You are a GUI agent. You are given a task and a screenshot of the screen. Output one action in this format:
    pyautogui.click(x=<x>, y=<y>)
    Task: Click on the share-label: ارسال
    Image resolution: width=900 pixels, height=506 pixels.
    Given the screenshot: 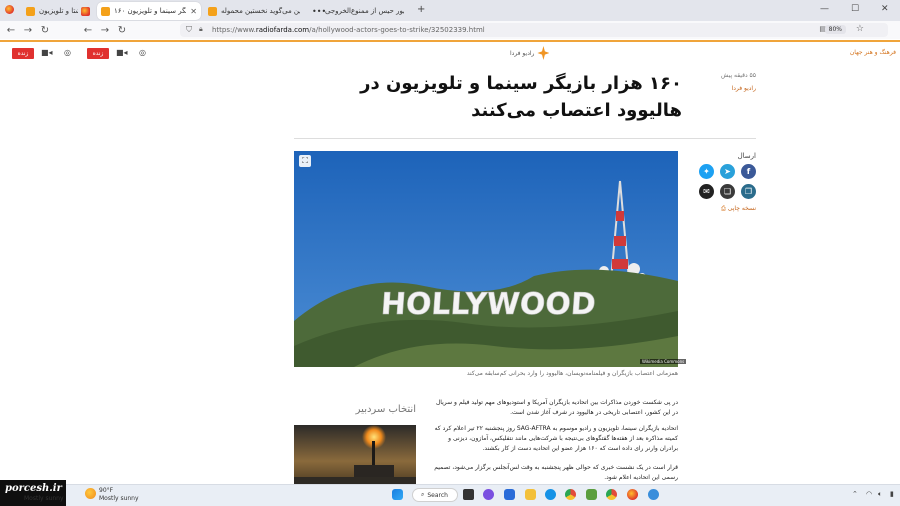 What is the action you would take?
    pyautogui.click(x=746, y=156)
    